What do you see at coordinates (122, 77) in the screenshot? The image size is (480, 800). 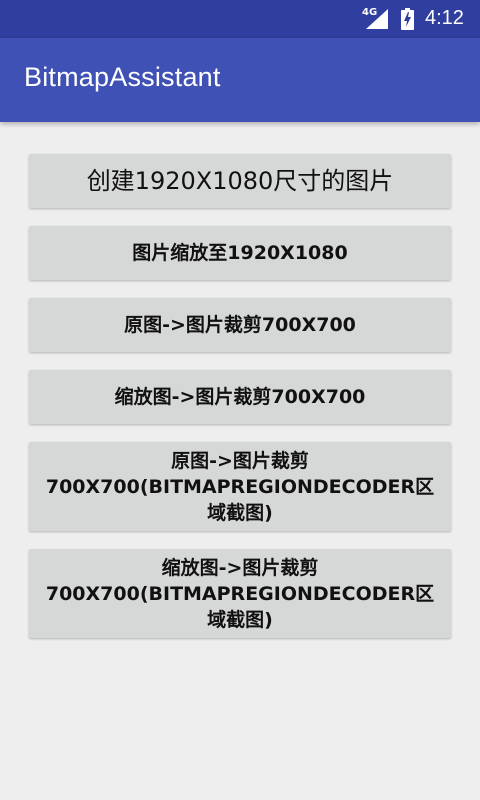 I see `app-title: BitmapAssistant` at bounding box center [122, 77].